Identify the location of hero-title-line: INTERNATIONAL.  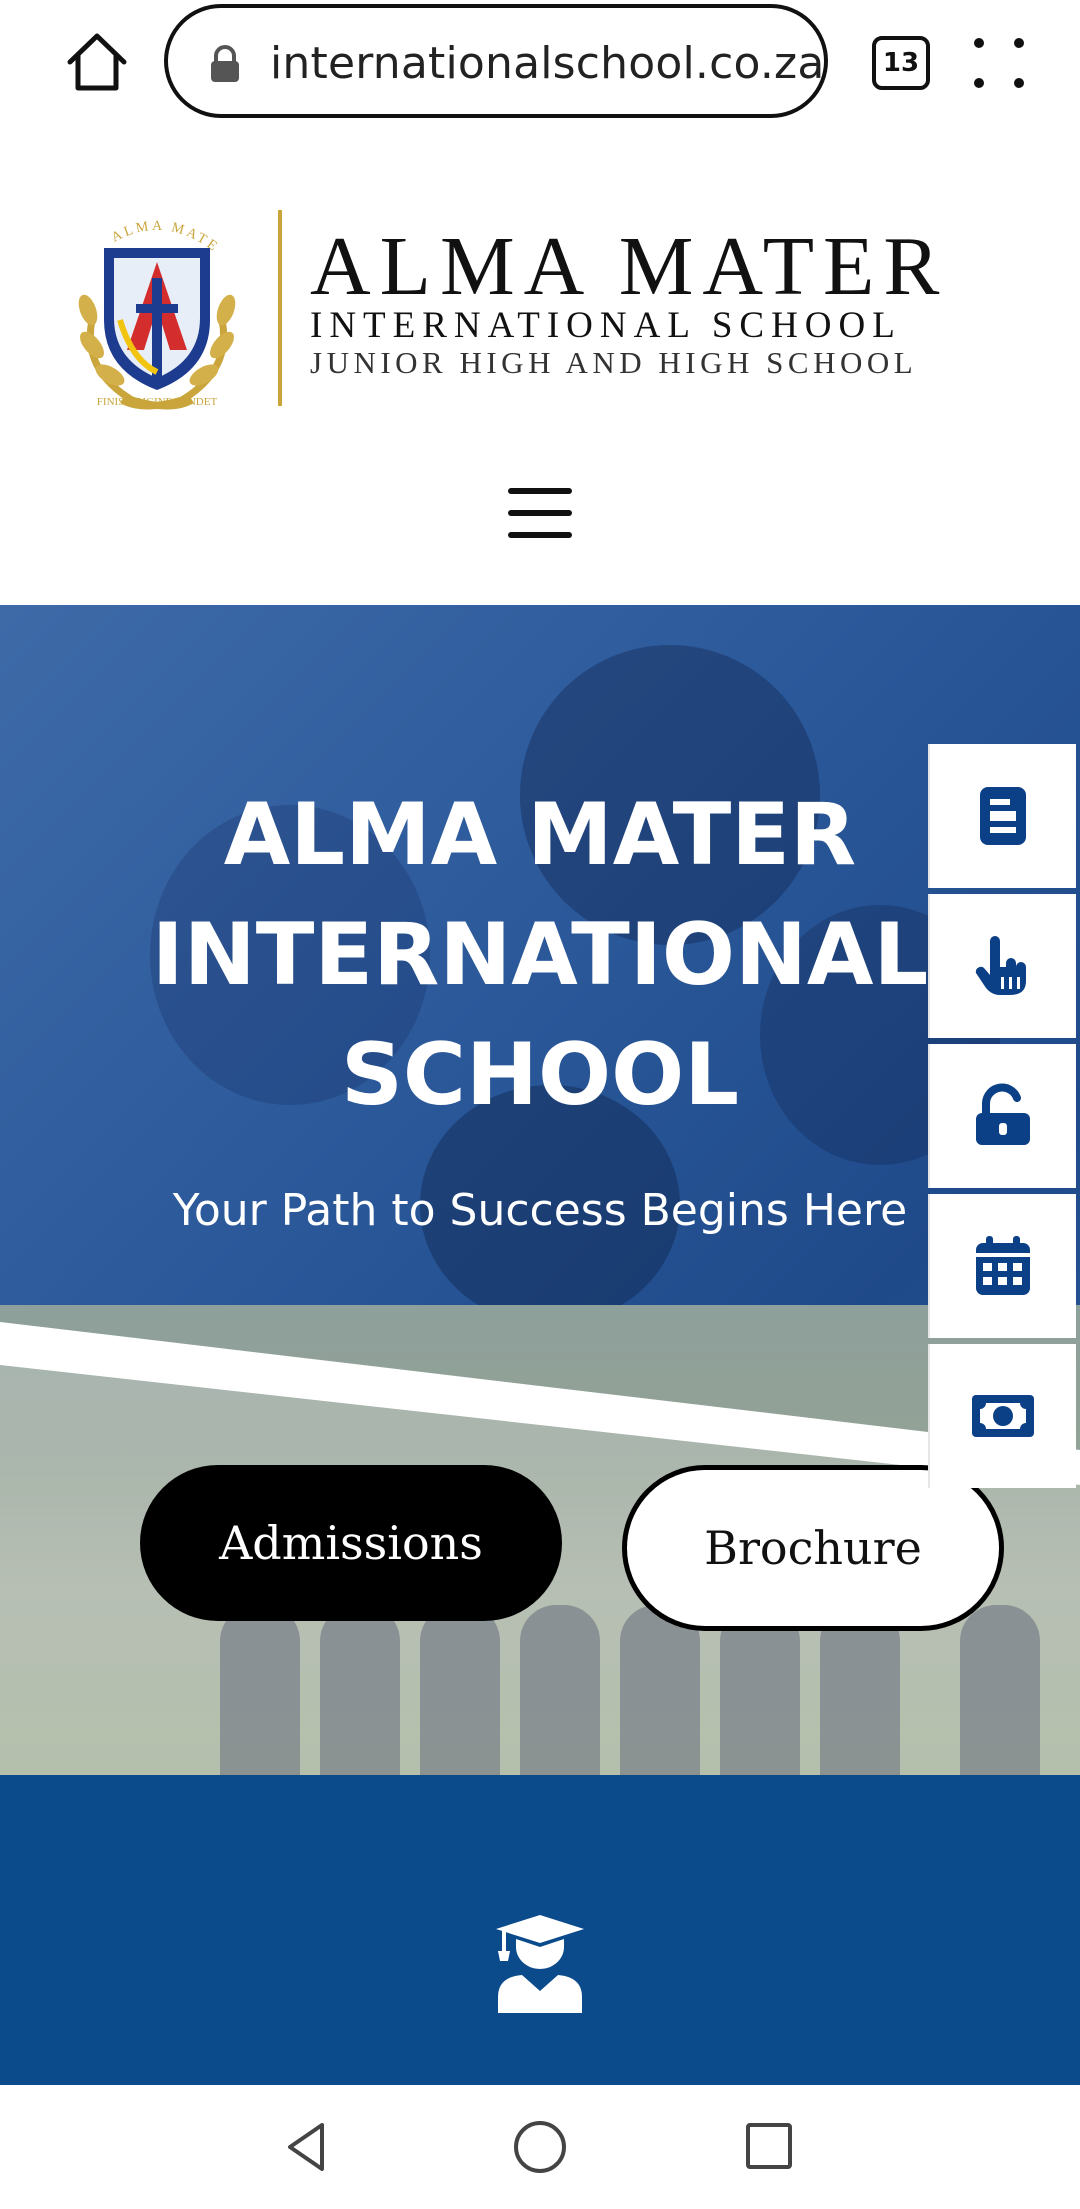
(540, 955).